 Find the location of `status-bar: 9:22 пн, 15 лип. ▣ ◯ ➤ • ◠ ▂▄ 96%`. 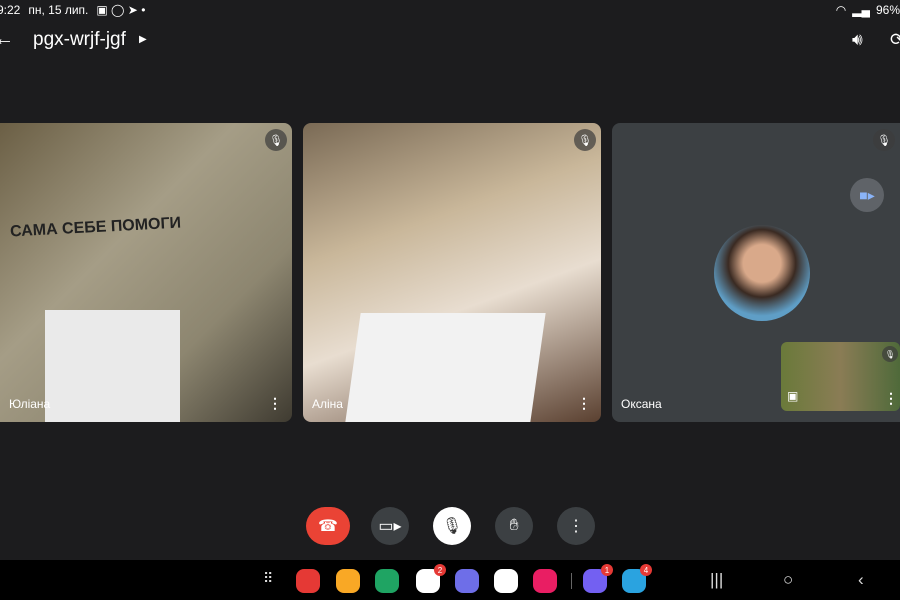

status-bar: 9:22 пн, 15 лип. ▣ ◯ ➤ • ◠ ▂▄ 96% is located at coordinates (450, 11).